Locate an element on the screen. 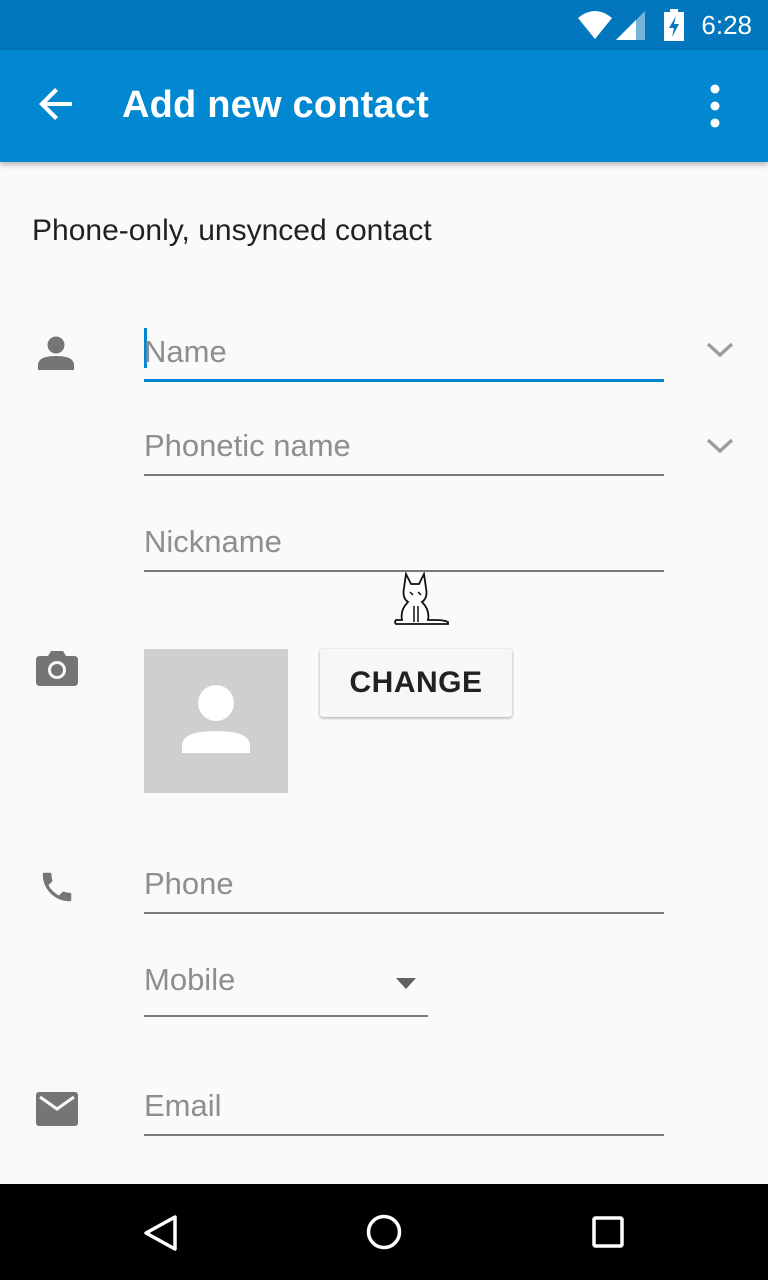 The image size is (768, 1280). person-icon is located at coordinates (56, 353).